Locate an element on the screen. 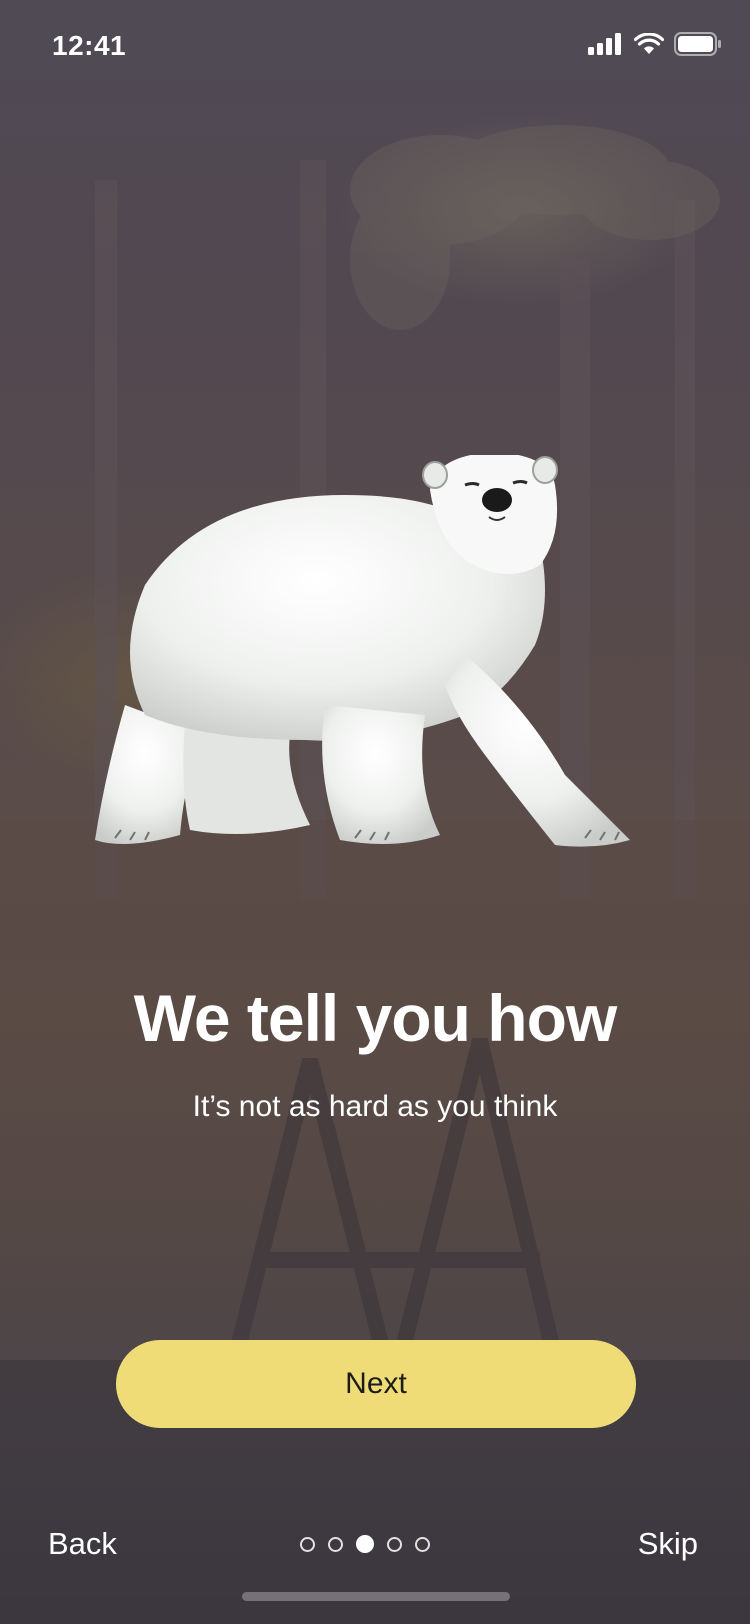  skip-button: Skip is located at coordinates (668, 1544).